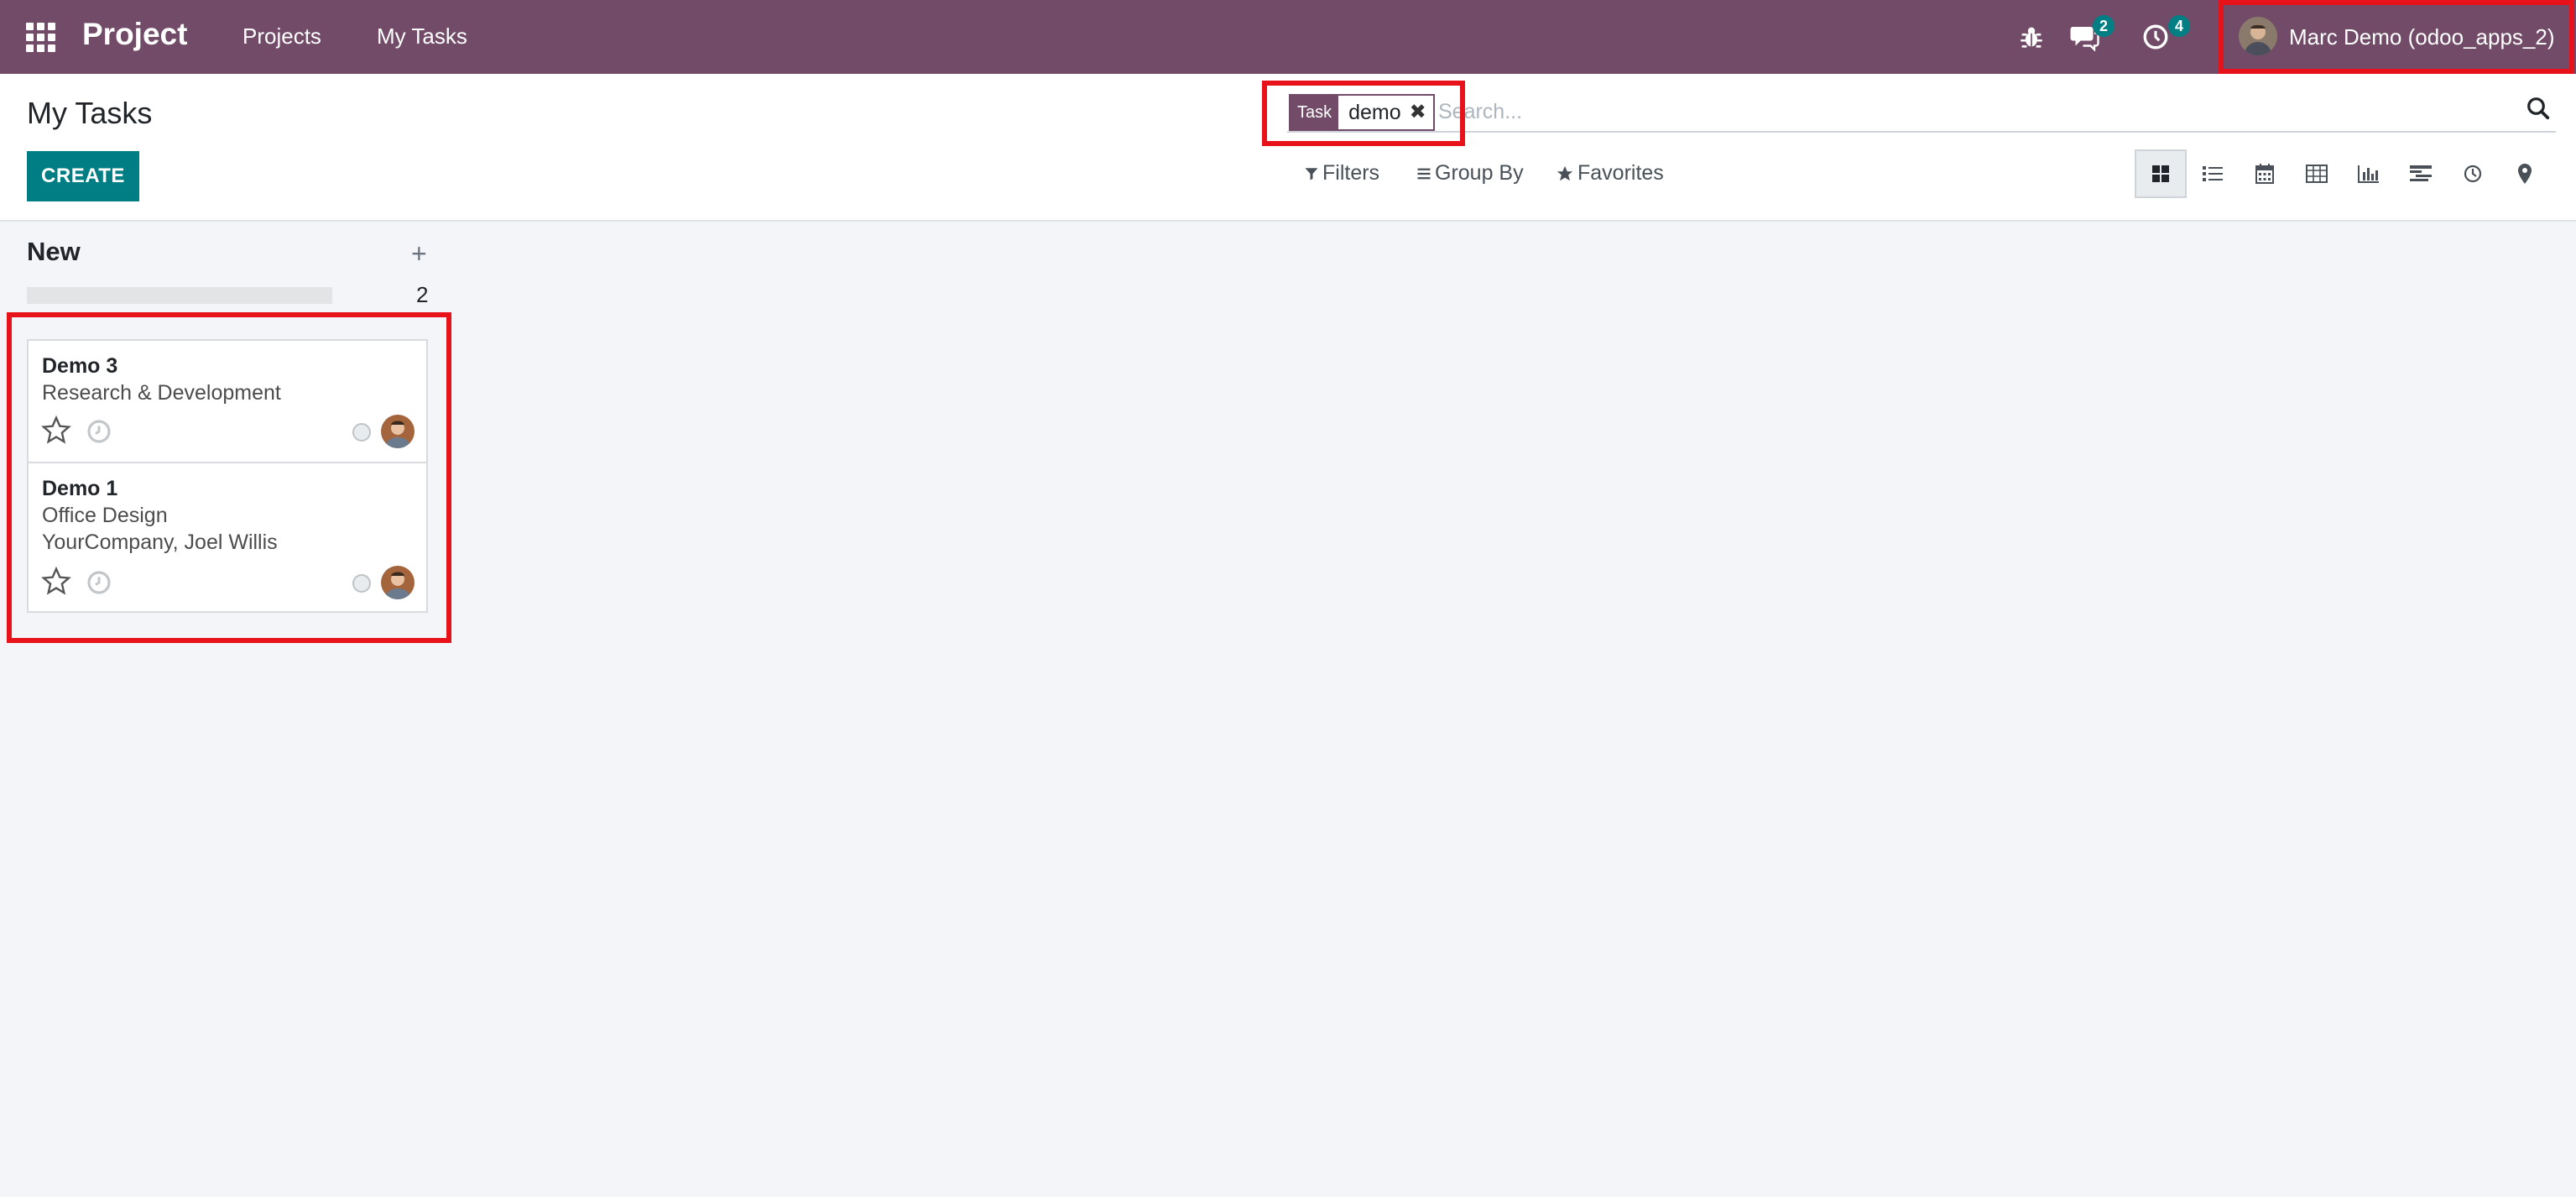 The width and height of the screenshot is (2576, 1197). What do you see at coordinates (2258, 36) in the screenshot?
I see `user-avatar` at bounding box center [2258, 36].